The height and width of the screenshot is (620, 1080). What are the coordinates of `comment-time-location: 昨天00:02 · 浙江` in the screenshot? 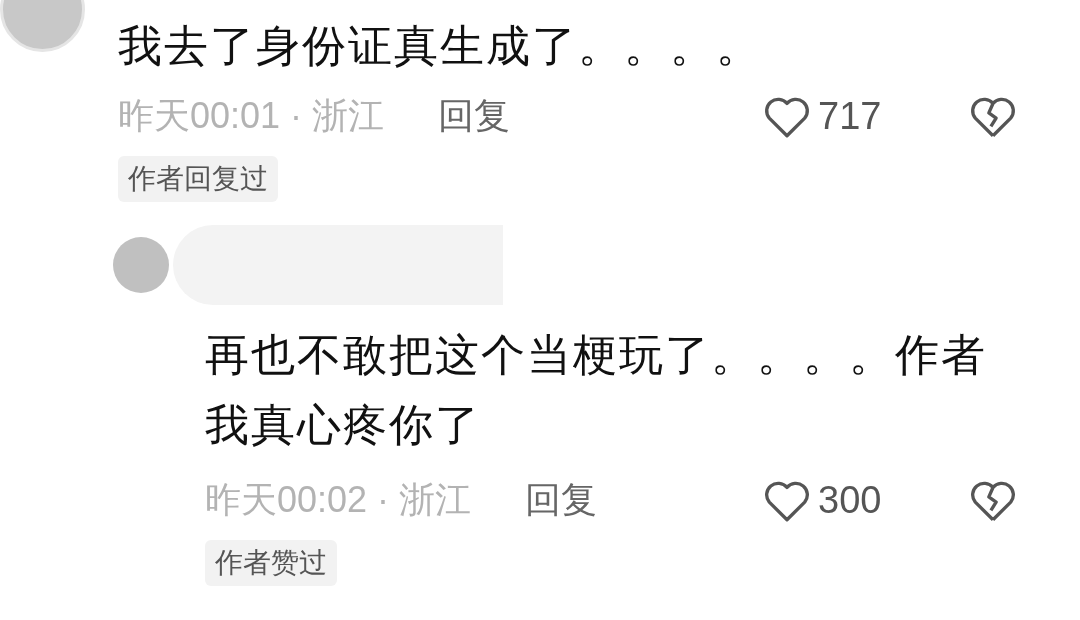 It's located at (338, 500).